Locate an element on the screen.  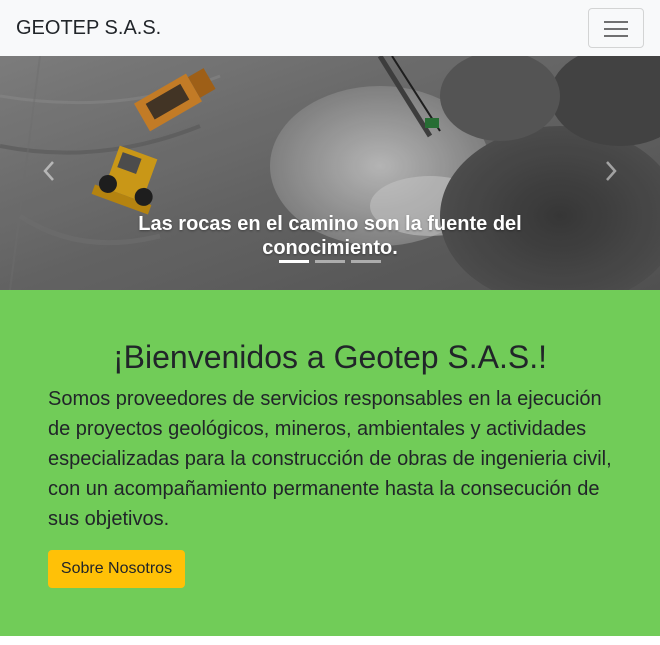
carousel-prev-control is located at coordinates (50, 173).